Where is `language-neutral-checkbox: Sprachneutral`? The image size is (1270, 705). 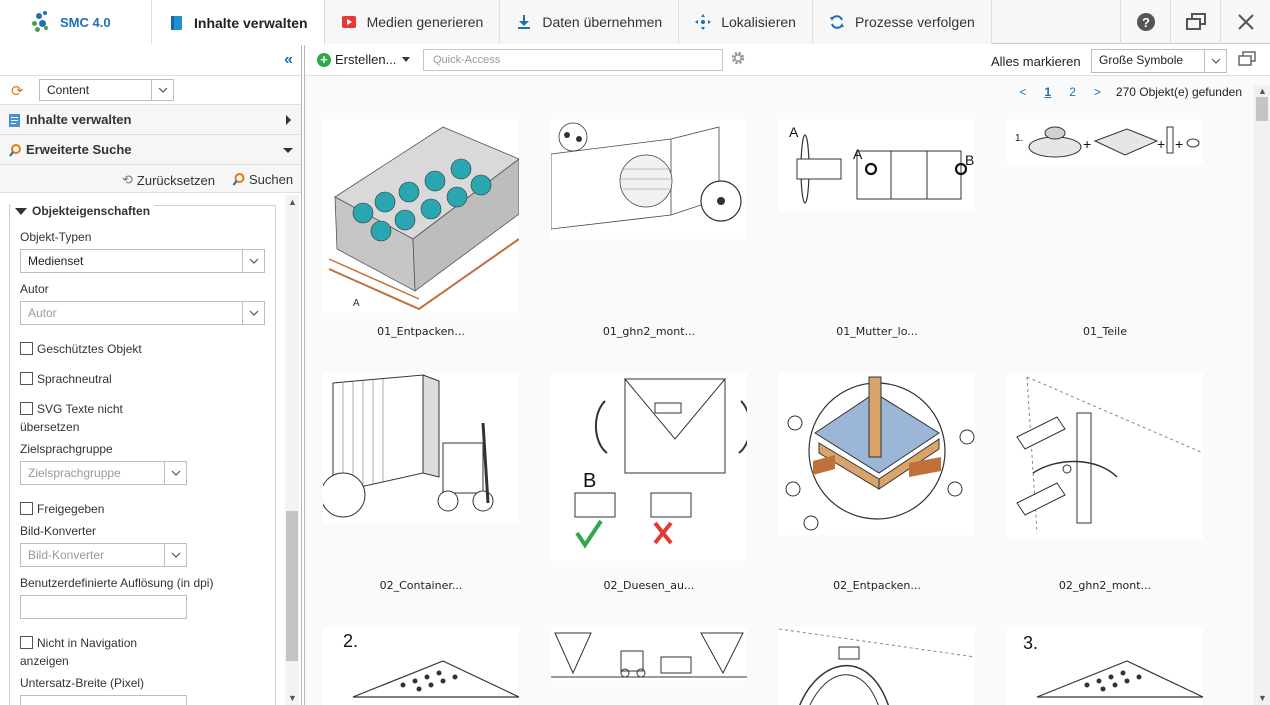
language-neutral-checkbox: Sprachneutral is located at coordinates (142, 379).